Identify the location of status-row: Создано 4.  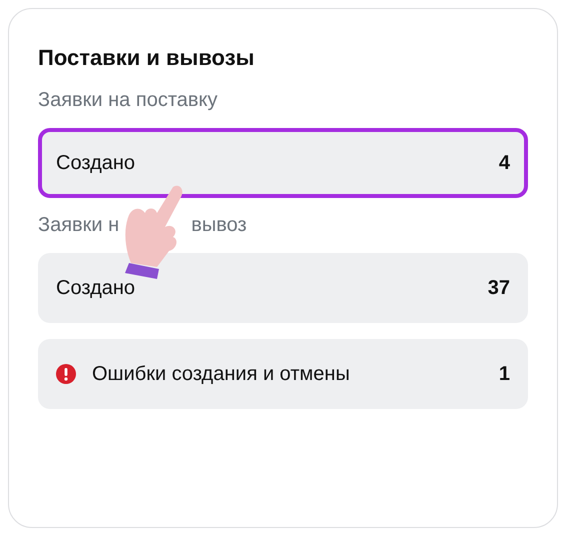
(283, 163).